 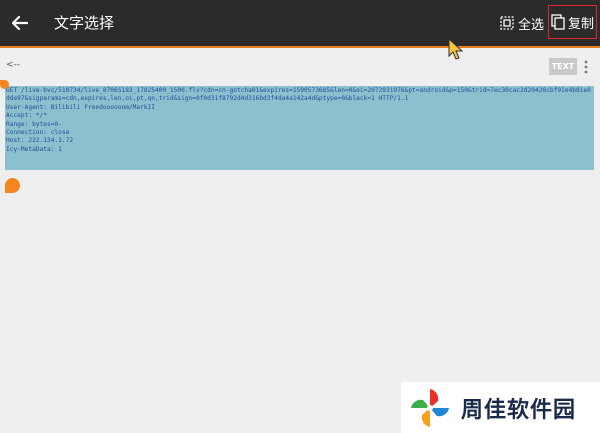 What do you see at coordinates (20, 23) in the screenshot?
I see `back-arrow-icon` at bounding box center [20, 23].